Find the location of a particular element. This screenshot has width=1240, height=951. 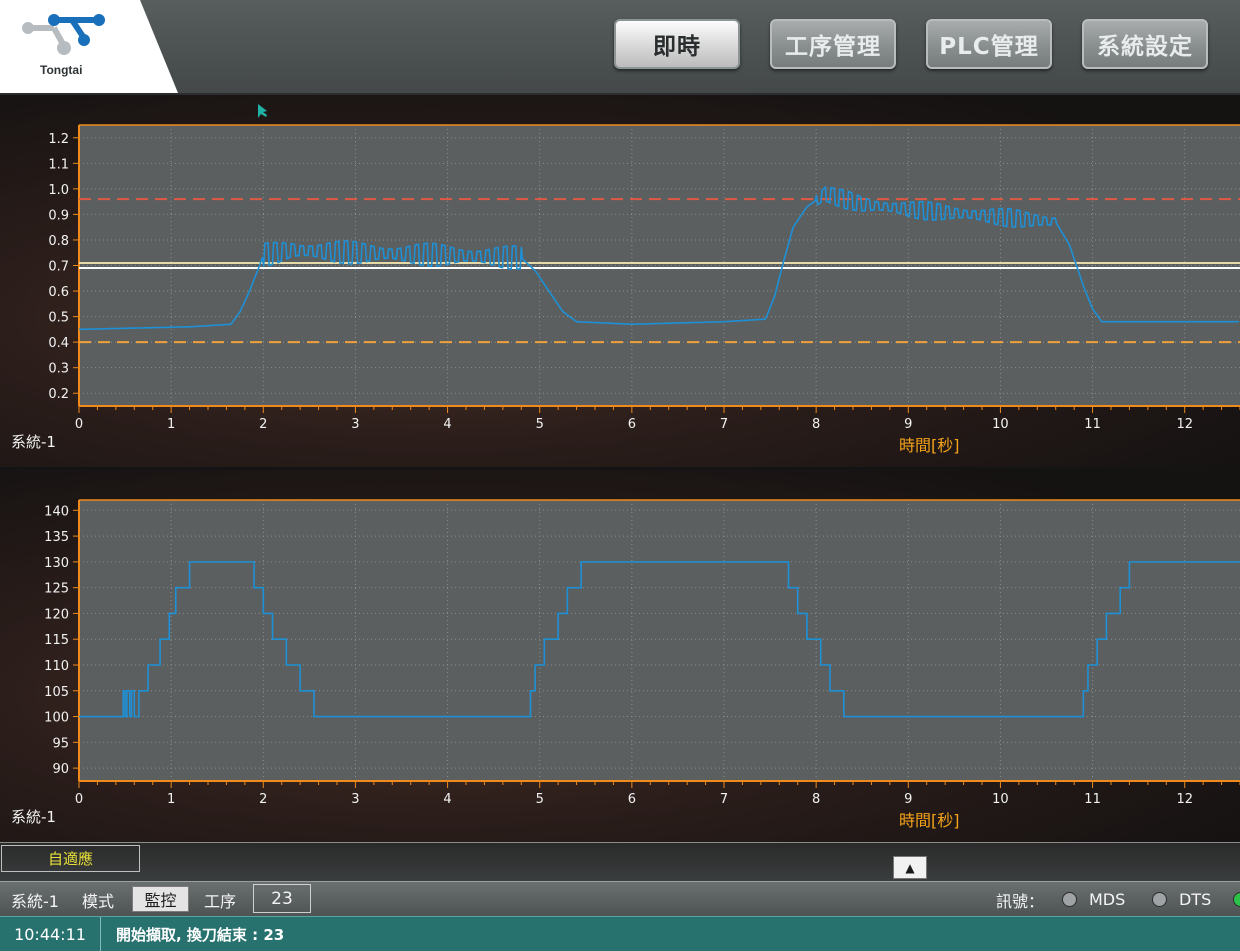

tab-system-settings-button: 系統設定 is located at coordinates (1145, 44).